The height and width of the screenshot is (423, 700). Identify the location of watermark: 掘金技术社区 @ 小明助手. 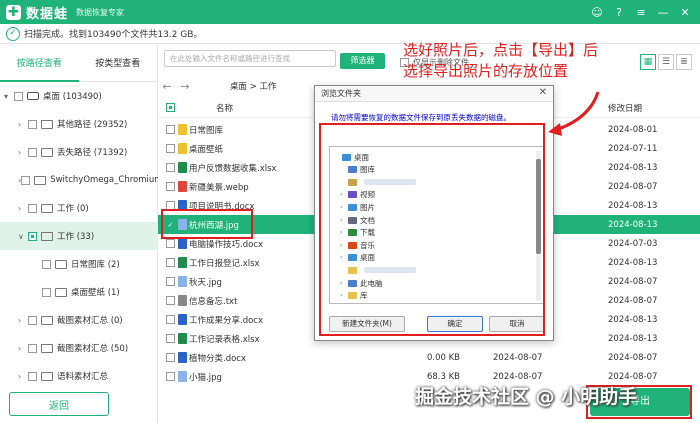
(526, 397).